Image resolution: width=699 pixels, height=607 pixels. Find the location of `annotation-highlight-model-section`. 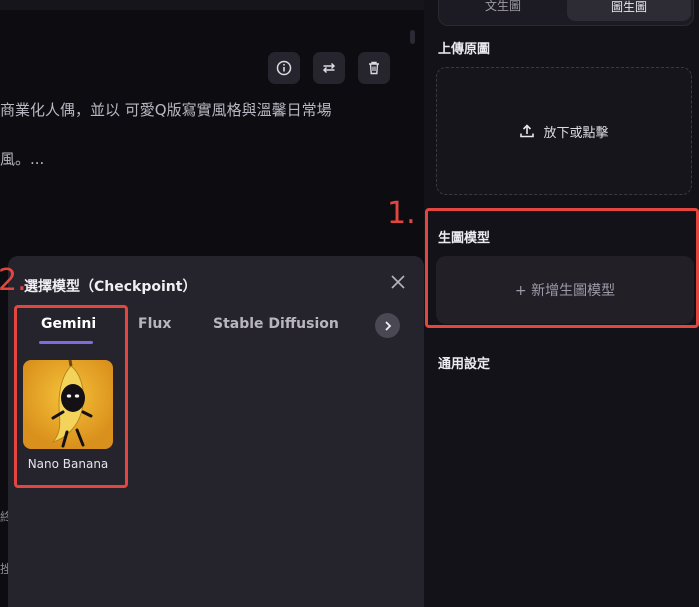

annotation-highlight-model-section is located at coordinates (562, 268).